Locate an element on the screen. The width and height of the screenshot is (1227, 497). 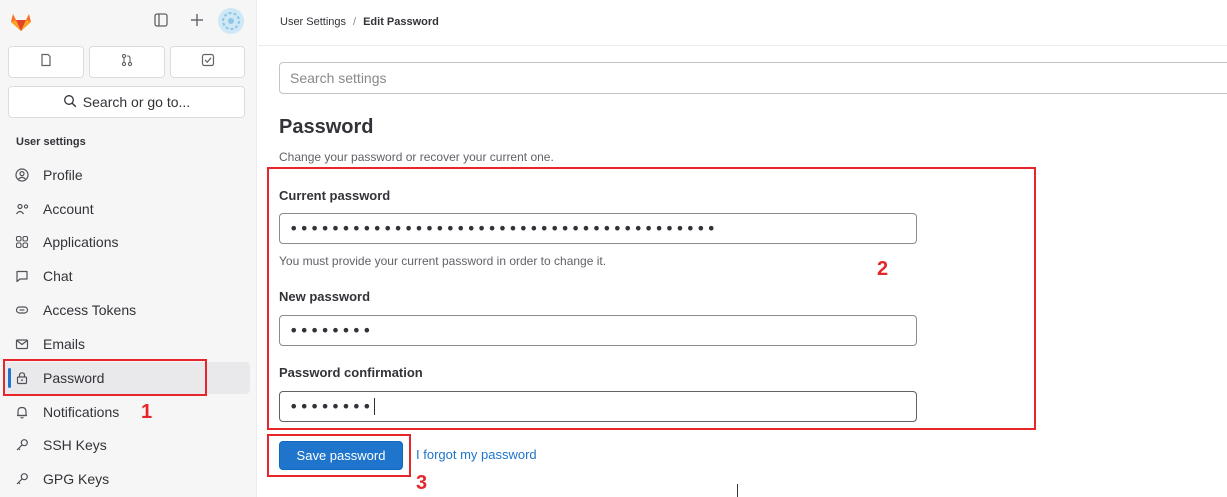
page-title: Password is located at coordinates (326, 127).